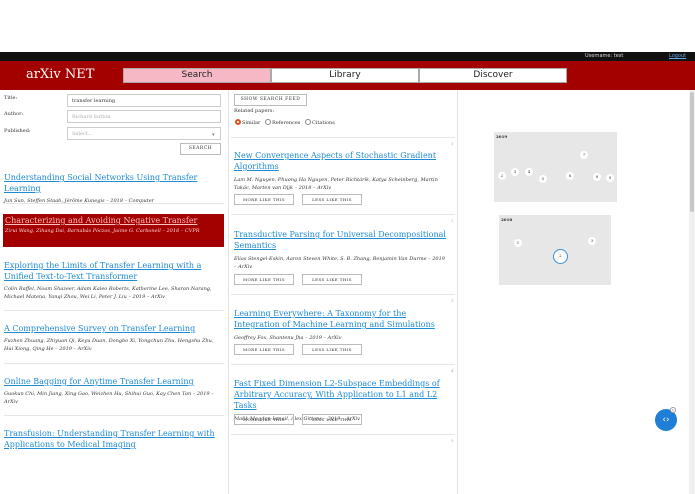  I want to click on citation-graph-2019: 2019 2 3 4 5 6 7 8 9, so click(555, 167).